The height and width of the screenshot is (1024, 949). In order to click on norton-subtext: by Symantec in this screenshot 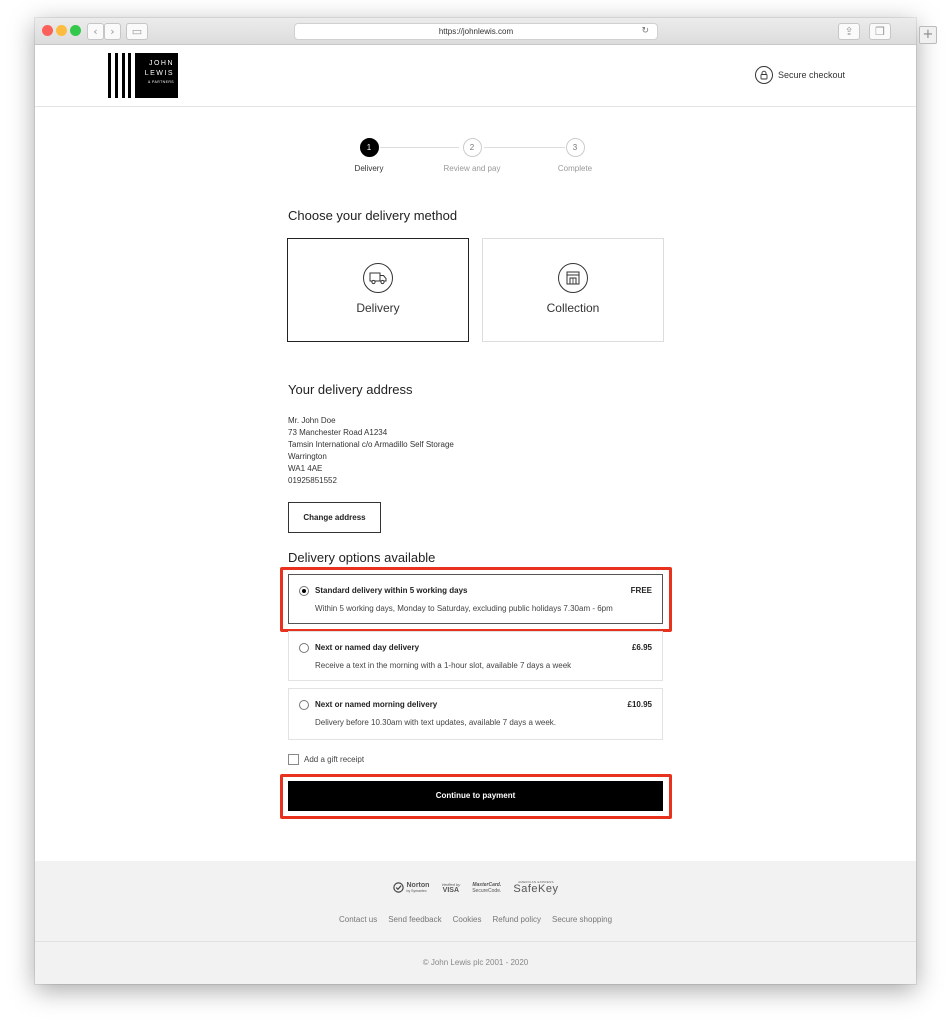, I will do `click(416, 891)`.